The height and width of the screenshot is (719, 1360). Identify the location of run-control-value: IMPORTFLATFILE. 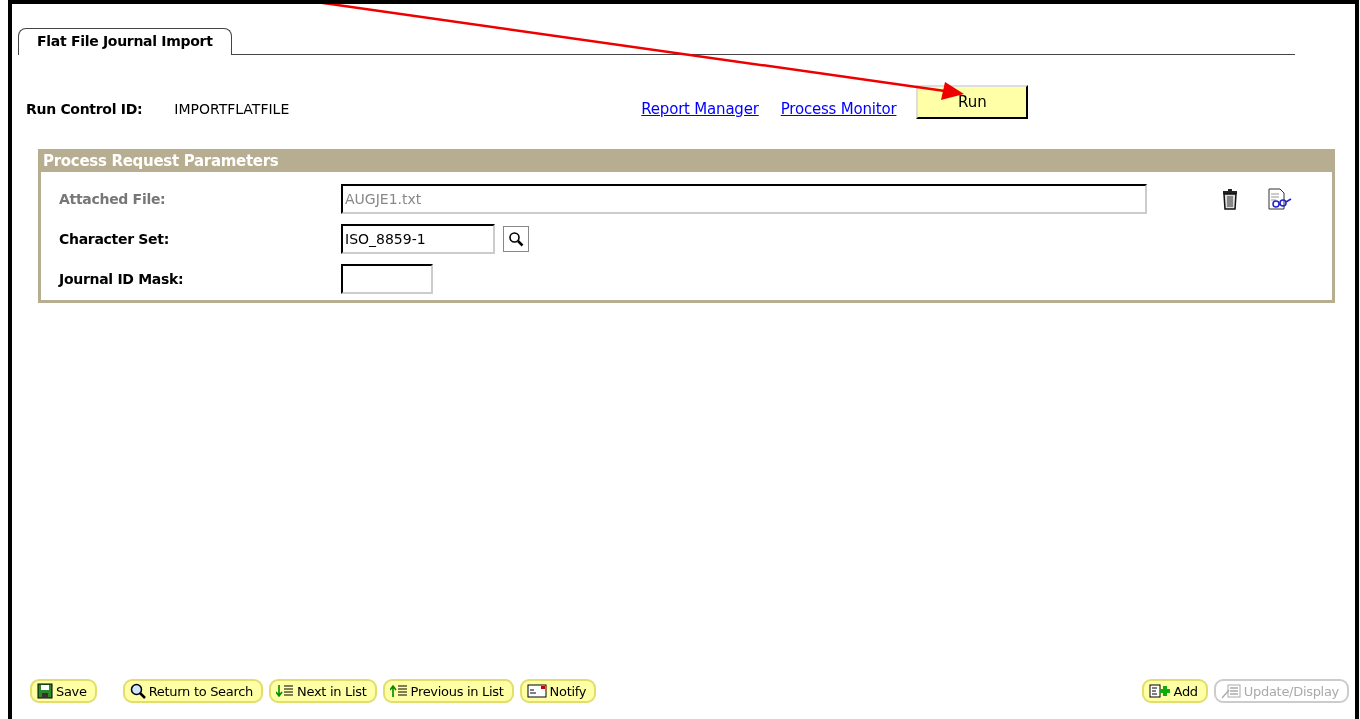
(232, 109).